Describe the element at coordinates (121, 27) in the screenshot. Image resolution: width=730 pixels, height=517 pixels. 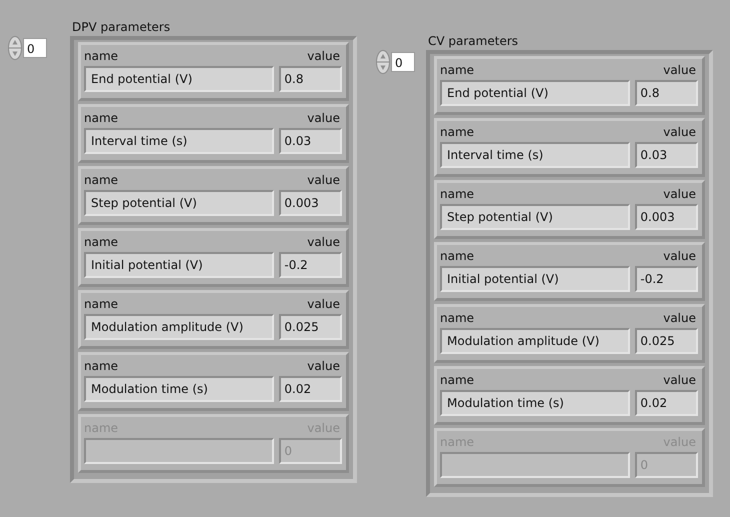
I see `array-label: DPV parameters` at that location.